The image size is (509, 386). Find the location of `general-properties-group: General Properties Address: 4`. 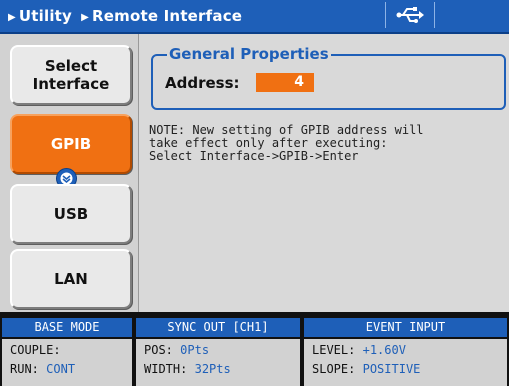

general-properties-group: General Properties Address: 4 is located at coordinates (328, 77).